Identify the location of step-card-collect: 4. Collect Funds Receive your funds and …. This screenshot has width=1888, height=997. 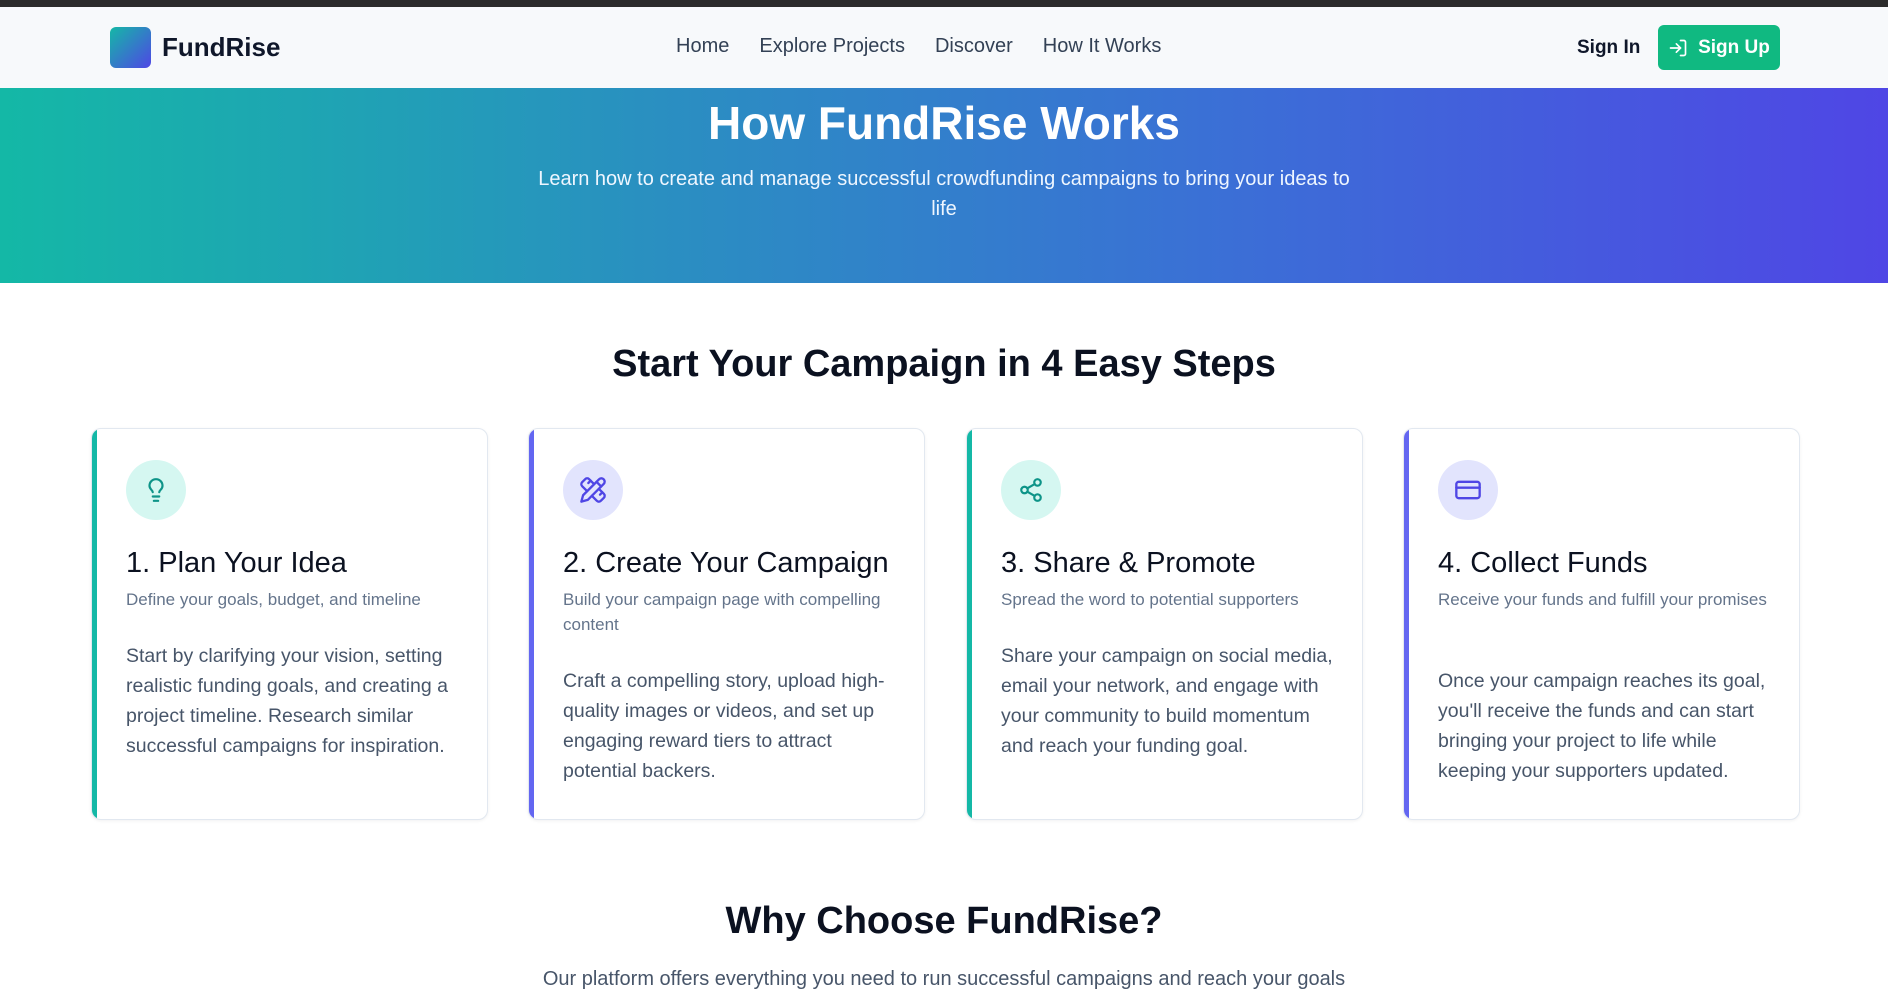
(1601, 624).